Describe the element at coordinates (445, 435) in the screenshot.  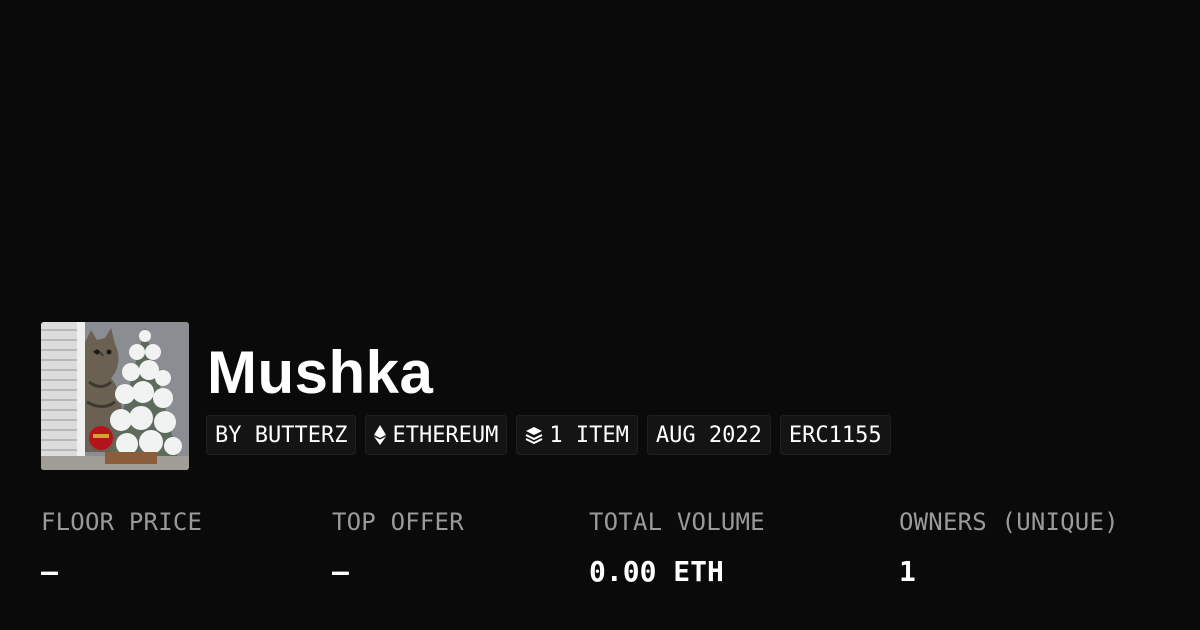
I see `chain-label: ETHEREUM` at that location.